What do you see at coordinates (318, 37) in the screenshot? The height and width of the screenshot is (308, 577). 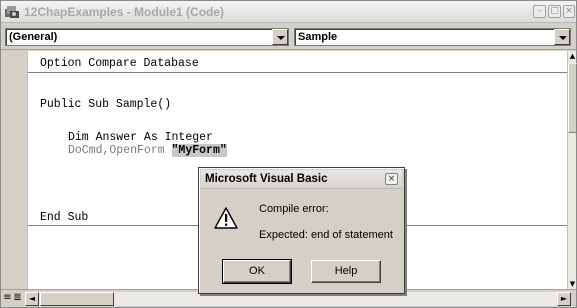 I see `procedure-combo-value: Sample` at bounding box center [318, 37].